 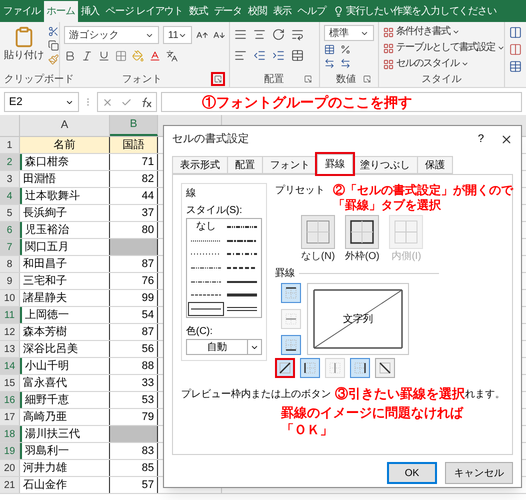 I want to click on font-name-dropdown: 游ゴシック, so click(x=112, y=35).